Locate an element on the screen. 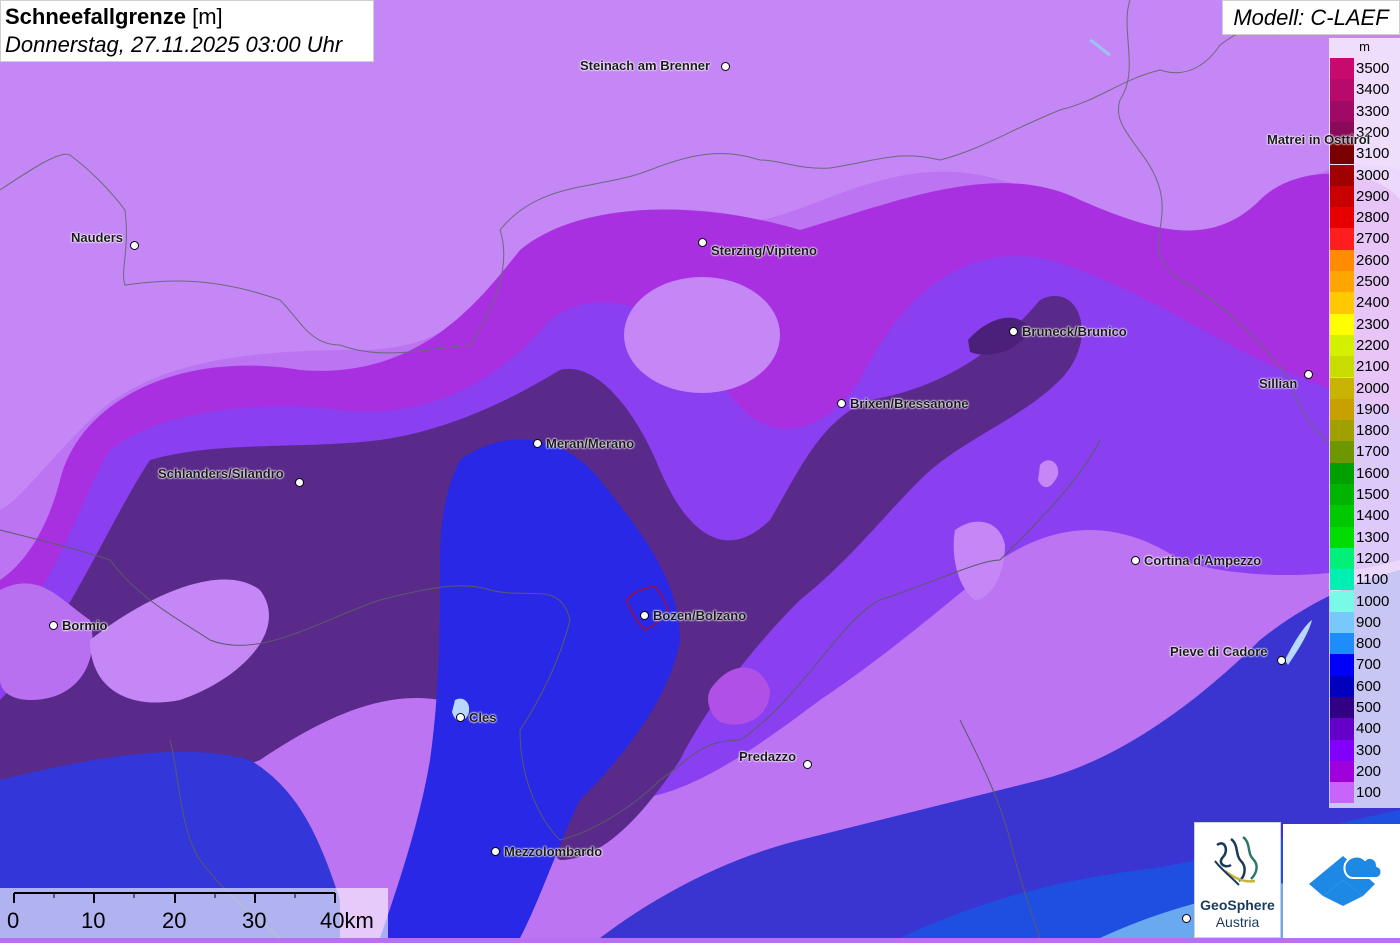  legend-row: 600 is located at coordinates (1364, 686).